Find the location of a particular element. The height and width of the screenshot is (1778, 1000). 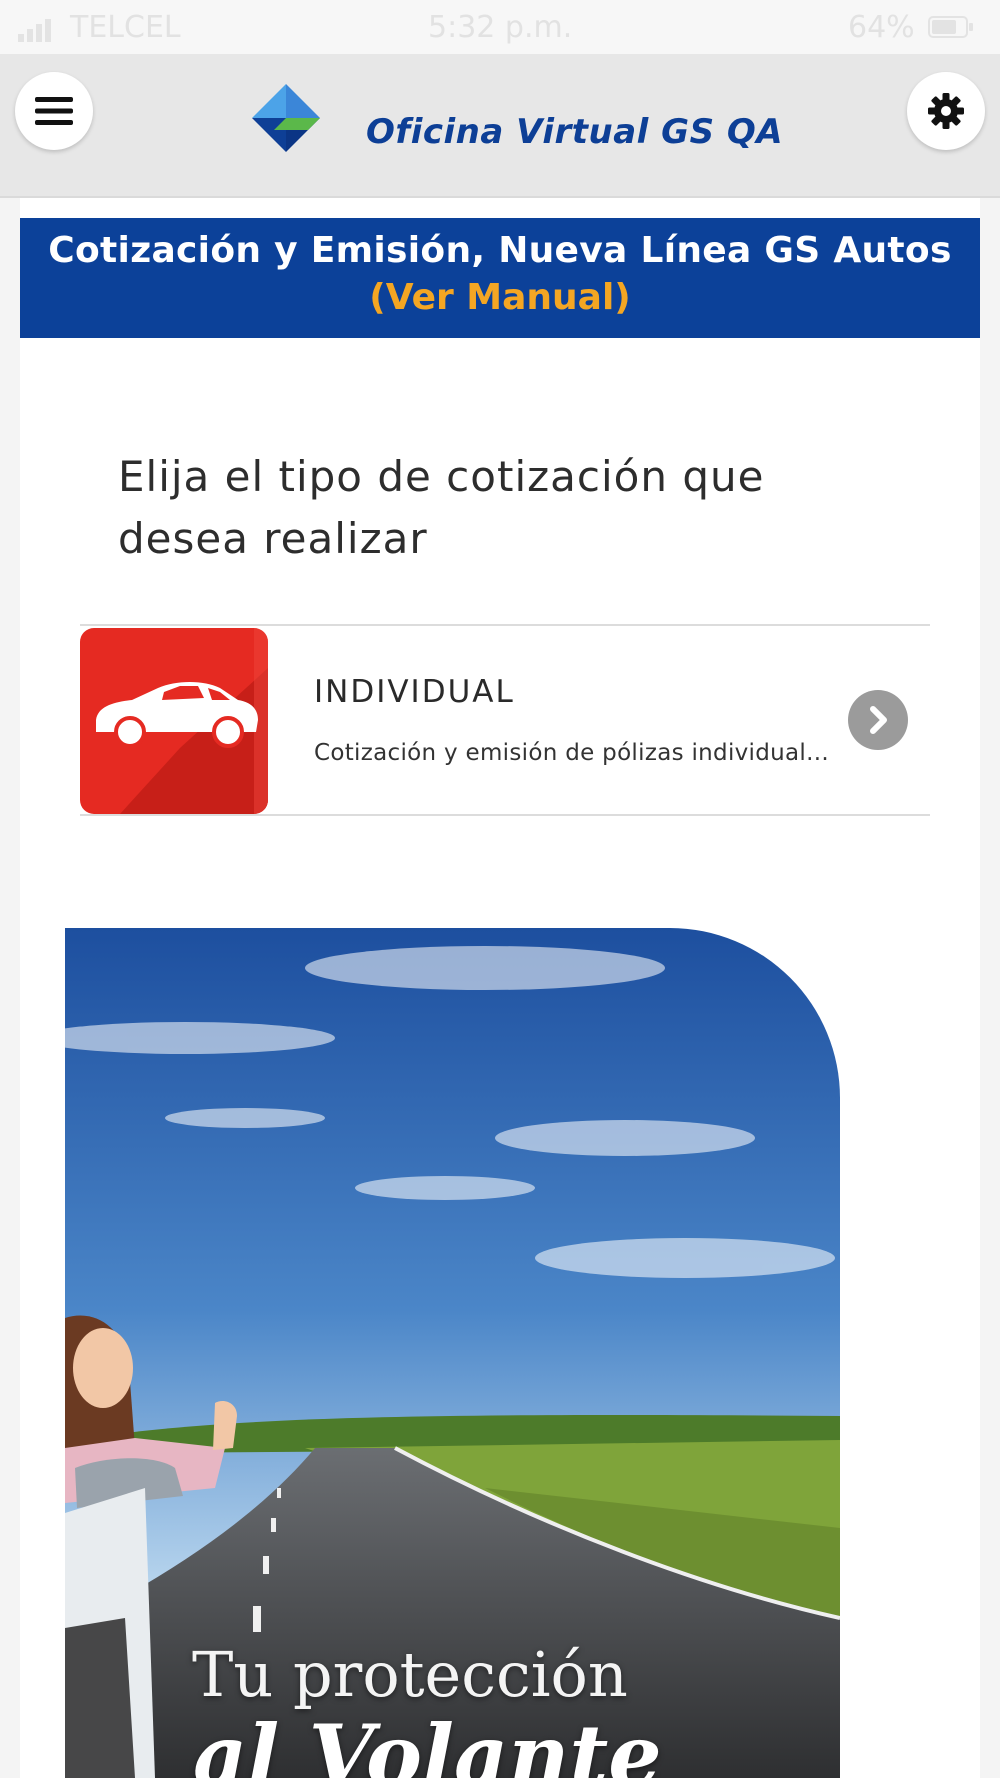

option-thumbnail is located at coordinates (174, 721).